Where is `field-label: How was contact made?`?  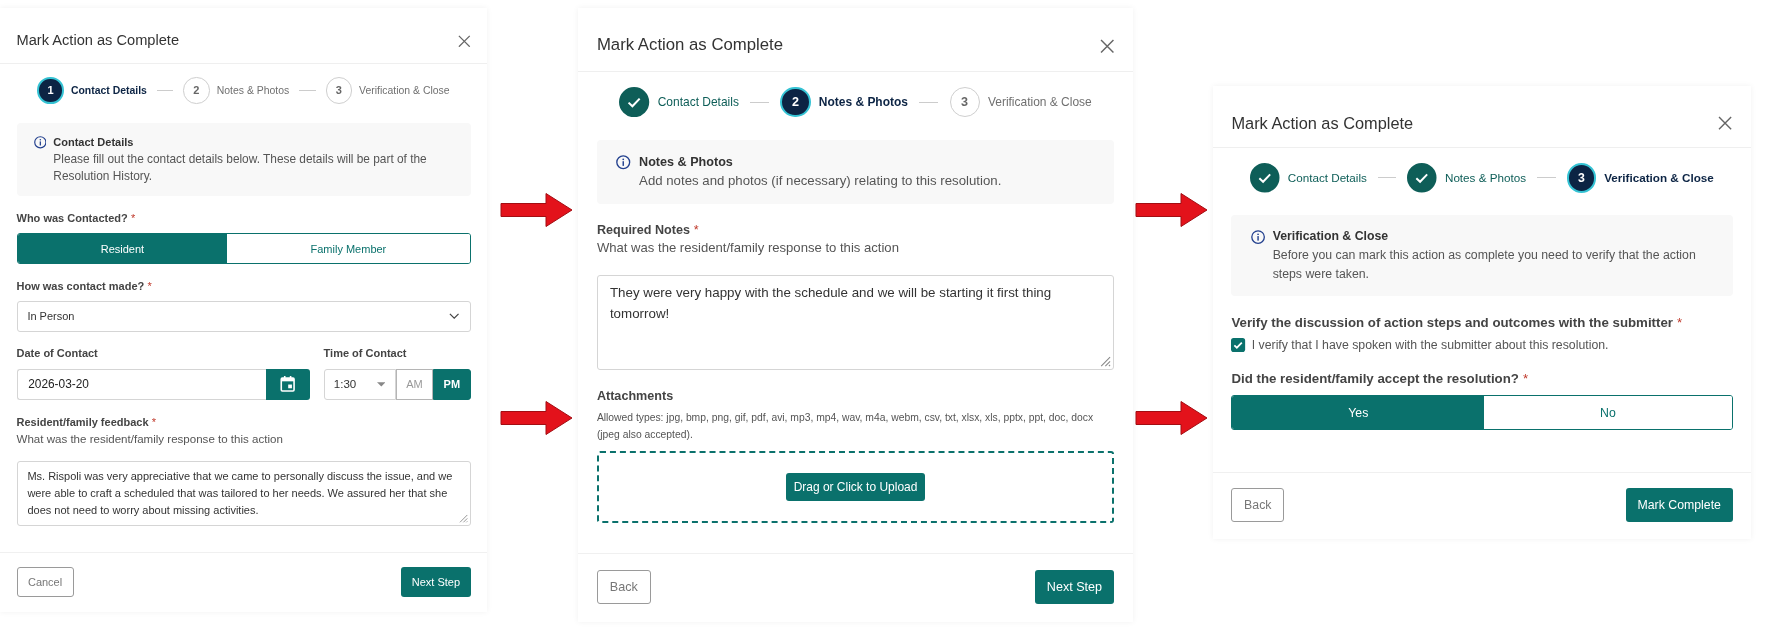
field-label: How was contact made? is located at coordinates (80, 285).